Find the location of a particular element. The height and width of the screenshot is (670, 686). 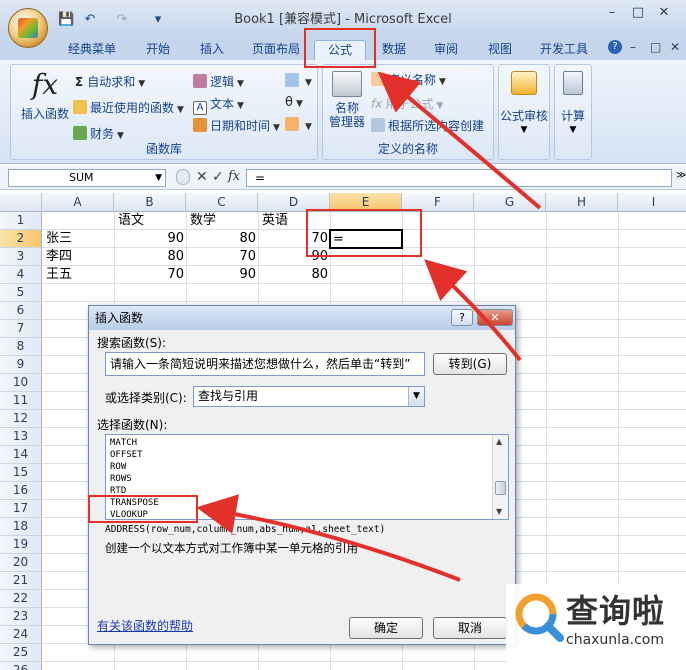

use-in-formula-button: fx 用于公式 ▼ is located at coordinates (407, 103).